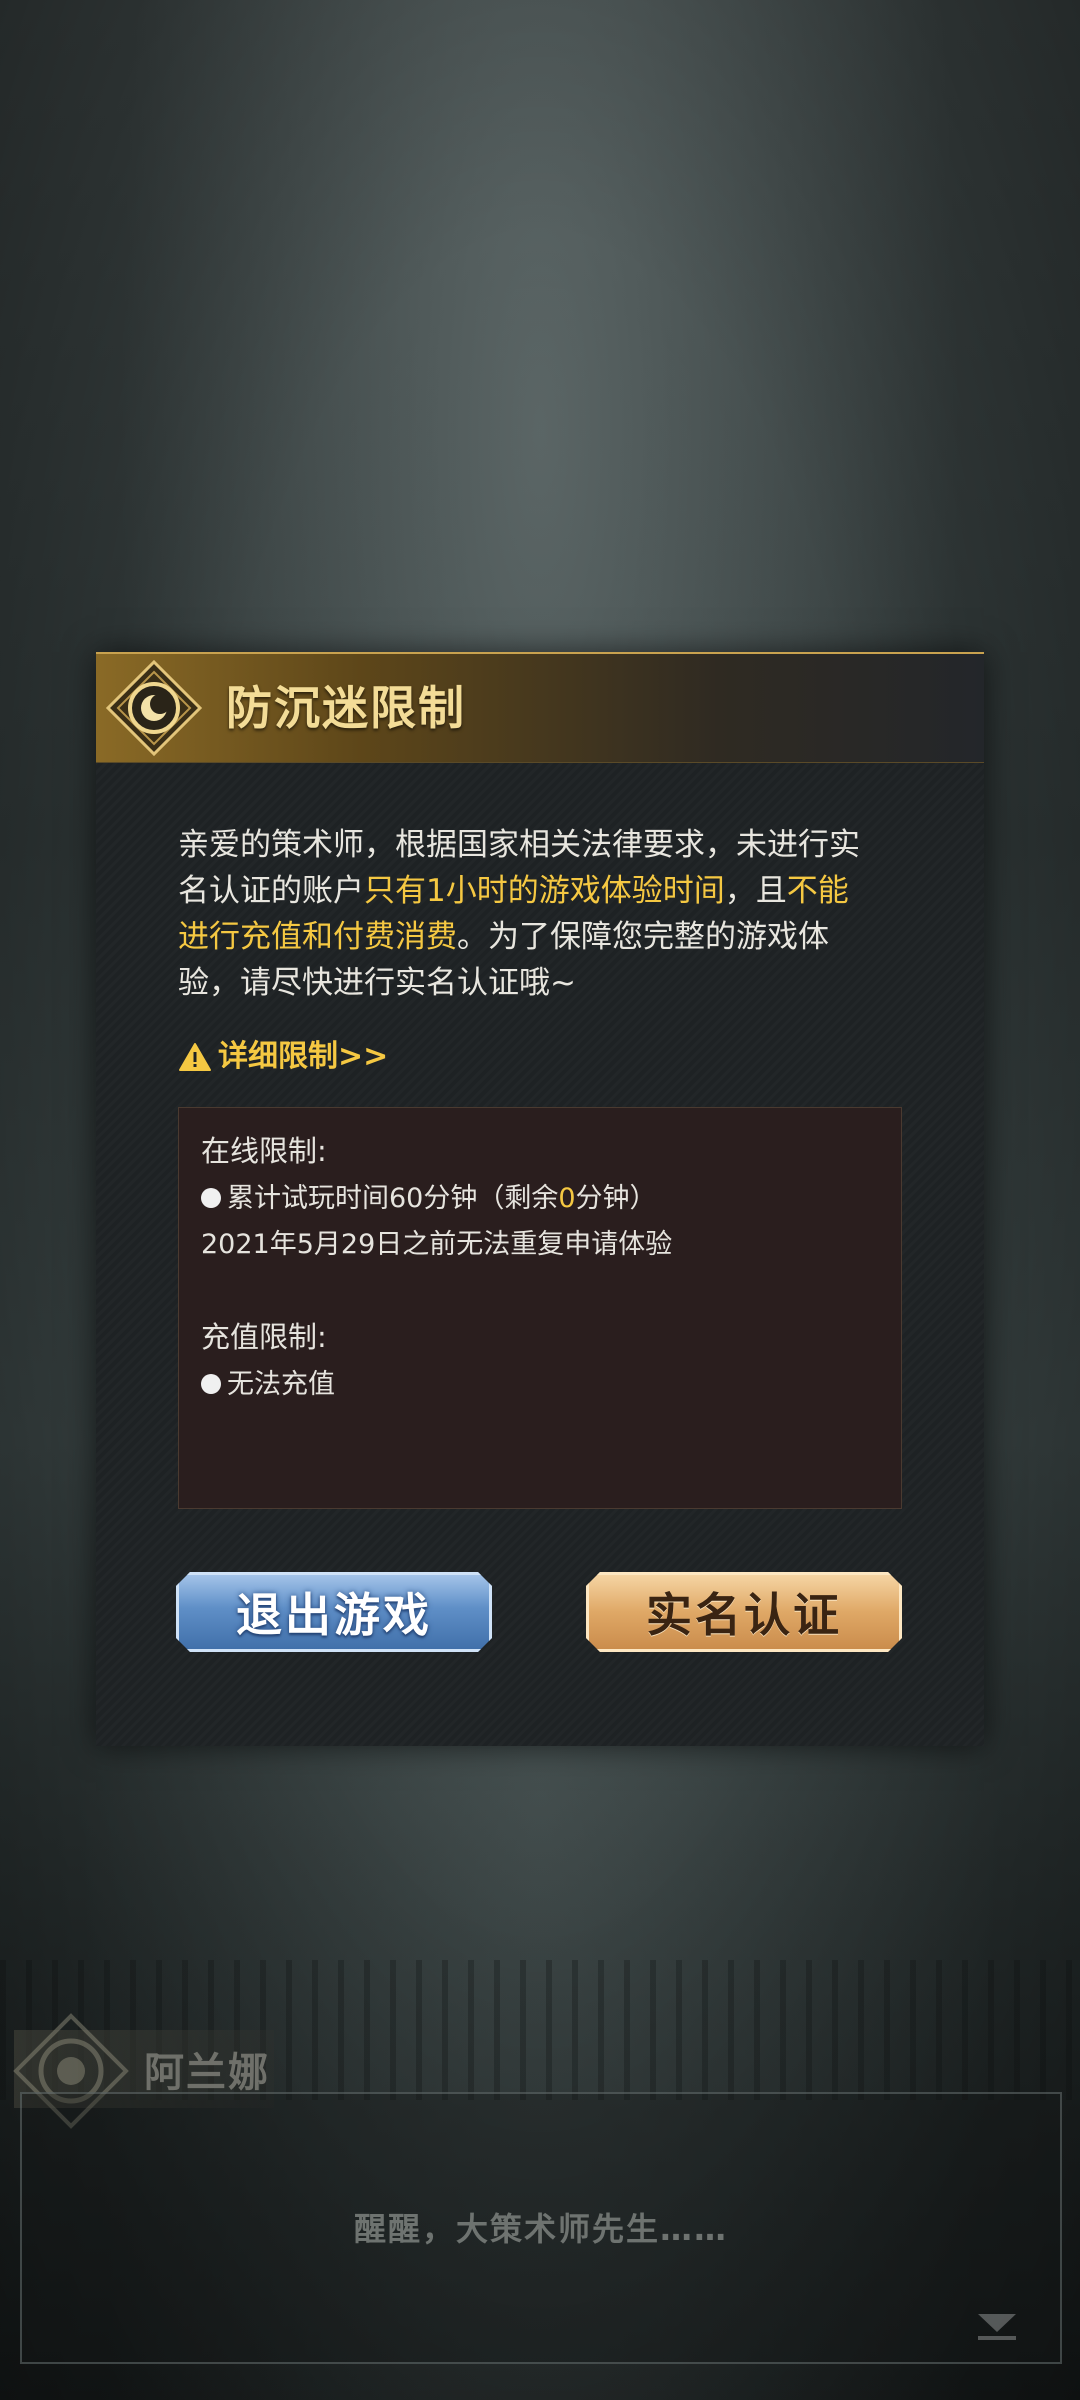  Describe the element at coordinates (346, 708) in the screenshot. I see `dialog-title: 防沉迷限制` at that location.